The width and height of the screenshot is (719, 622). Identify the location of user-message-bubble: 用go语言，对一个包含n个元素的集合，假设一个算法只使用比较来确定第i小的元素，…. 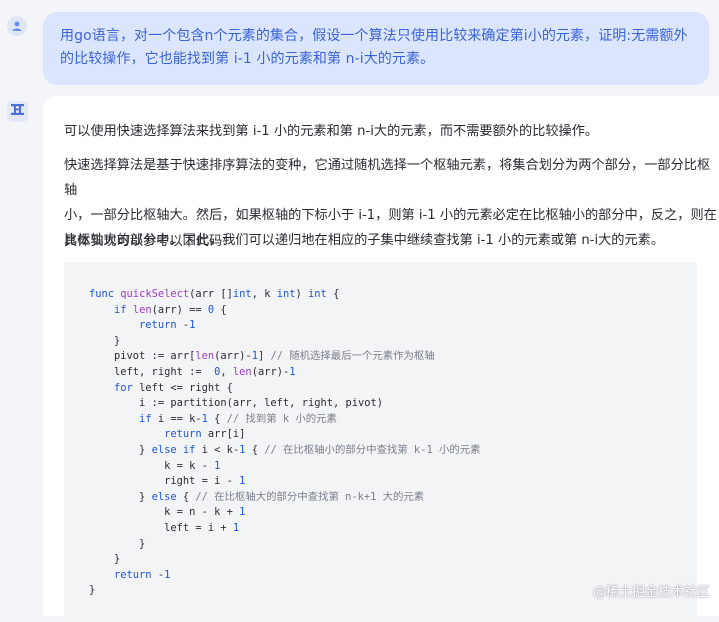
(376, 48).